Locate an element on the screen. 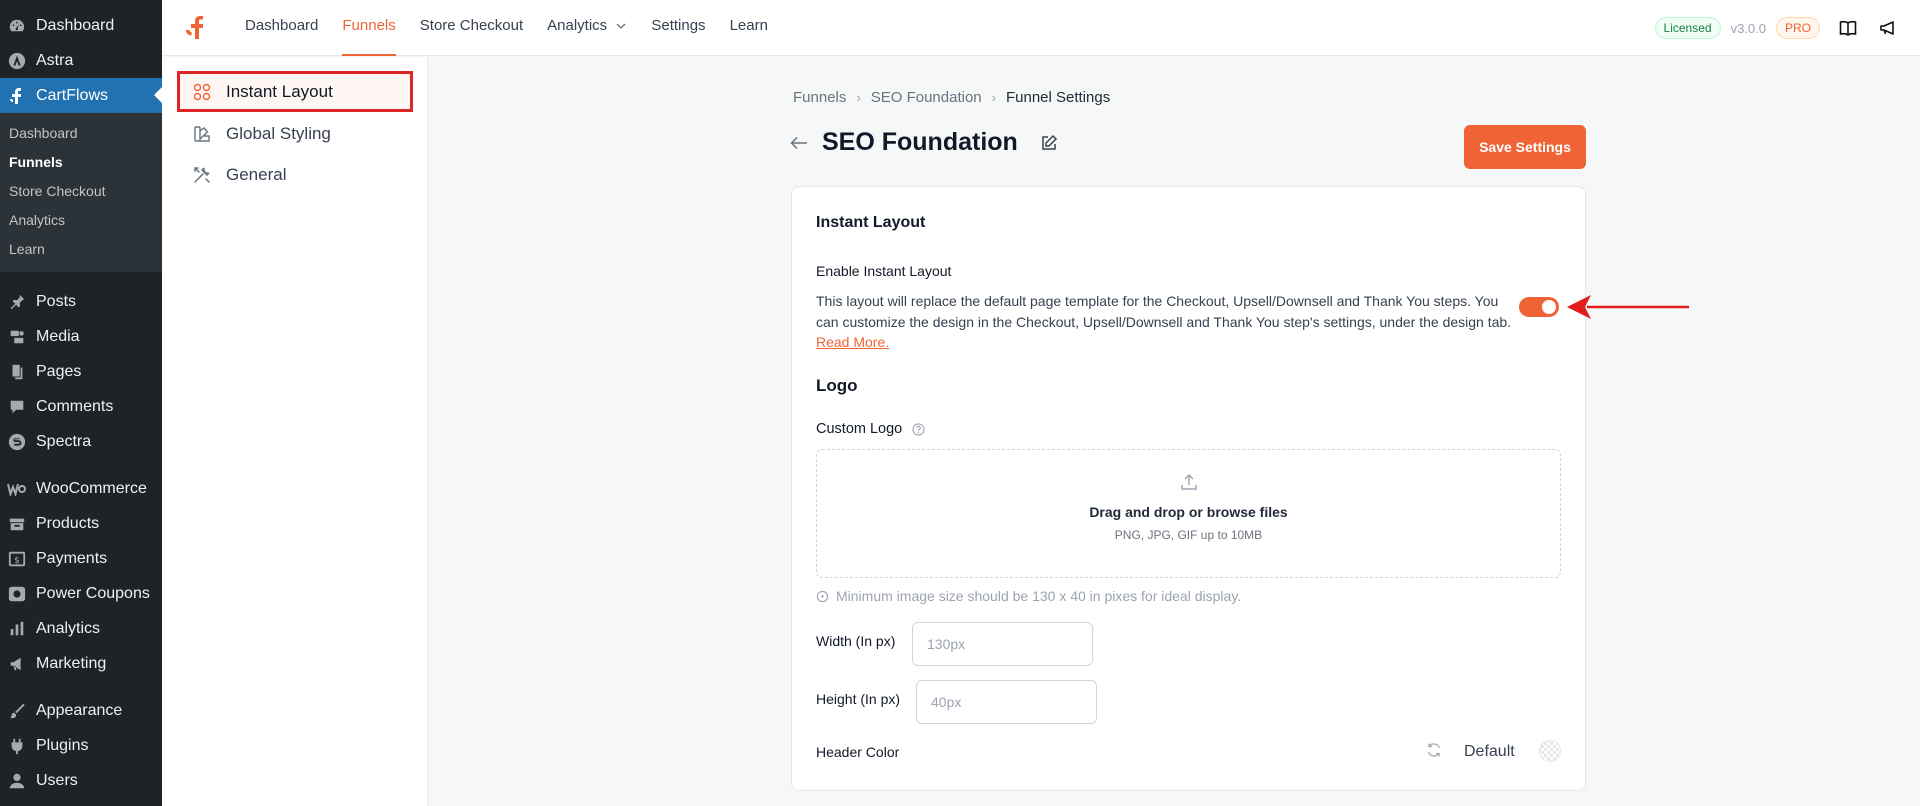 Image resolution: width=1920 pixels, height=806 pixels. header-color-value: Default is located at coordinates (1489, 751).